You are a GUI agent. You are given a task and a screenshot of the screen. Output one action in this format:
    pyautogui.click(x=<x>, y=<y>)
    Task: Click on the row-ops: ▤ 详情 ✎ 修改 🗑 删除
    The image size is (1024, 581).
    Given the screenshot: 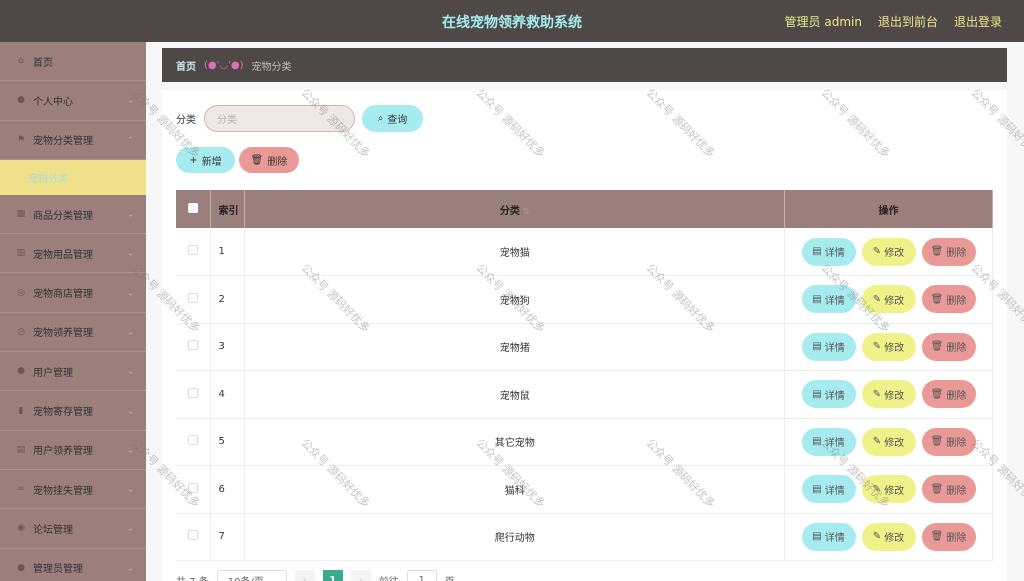 What is the action you would take?
    pyautogui.click(x=888, y=442)
    